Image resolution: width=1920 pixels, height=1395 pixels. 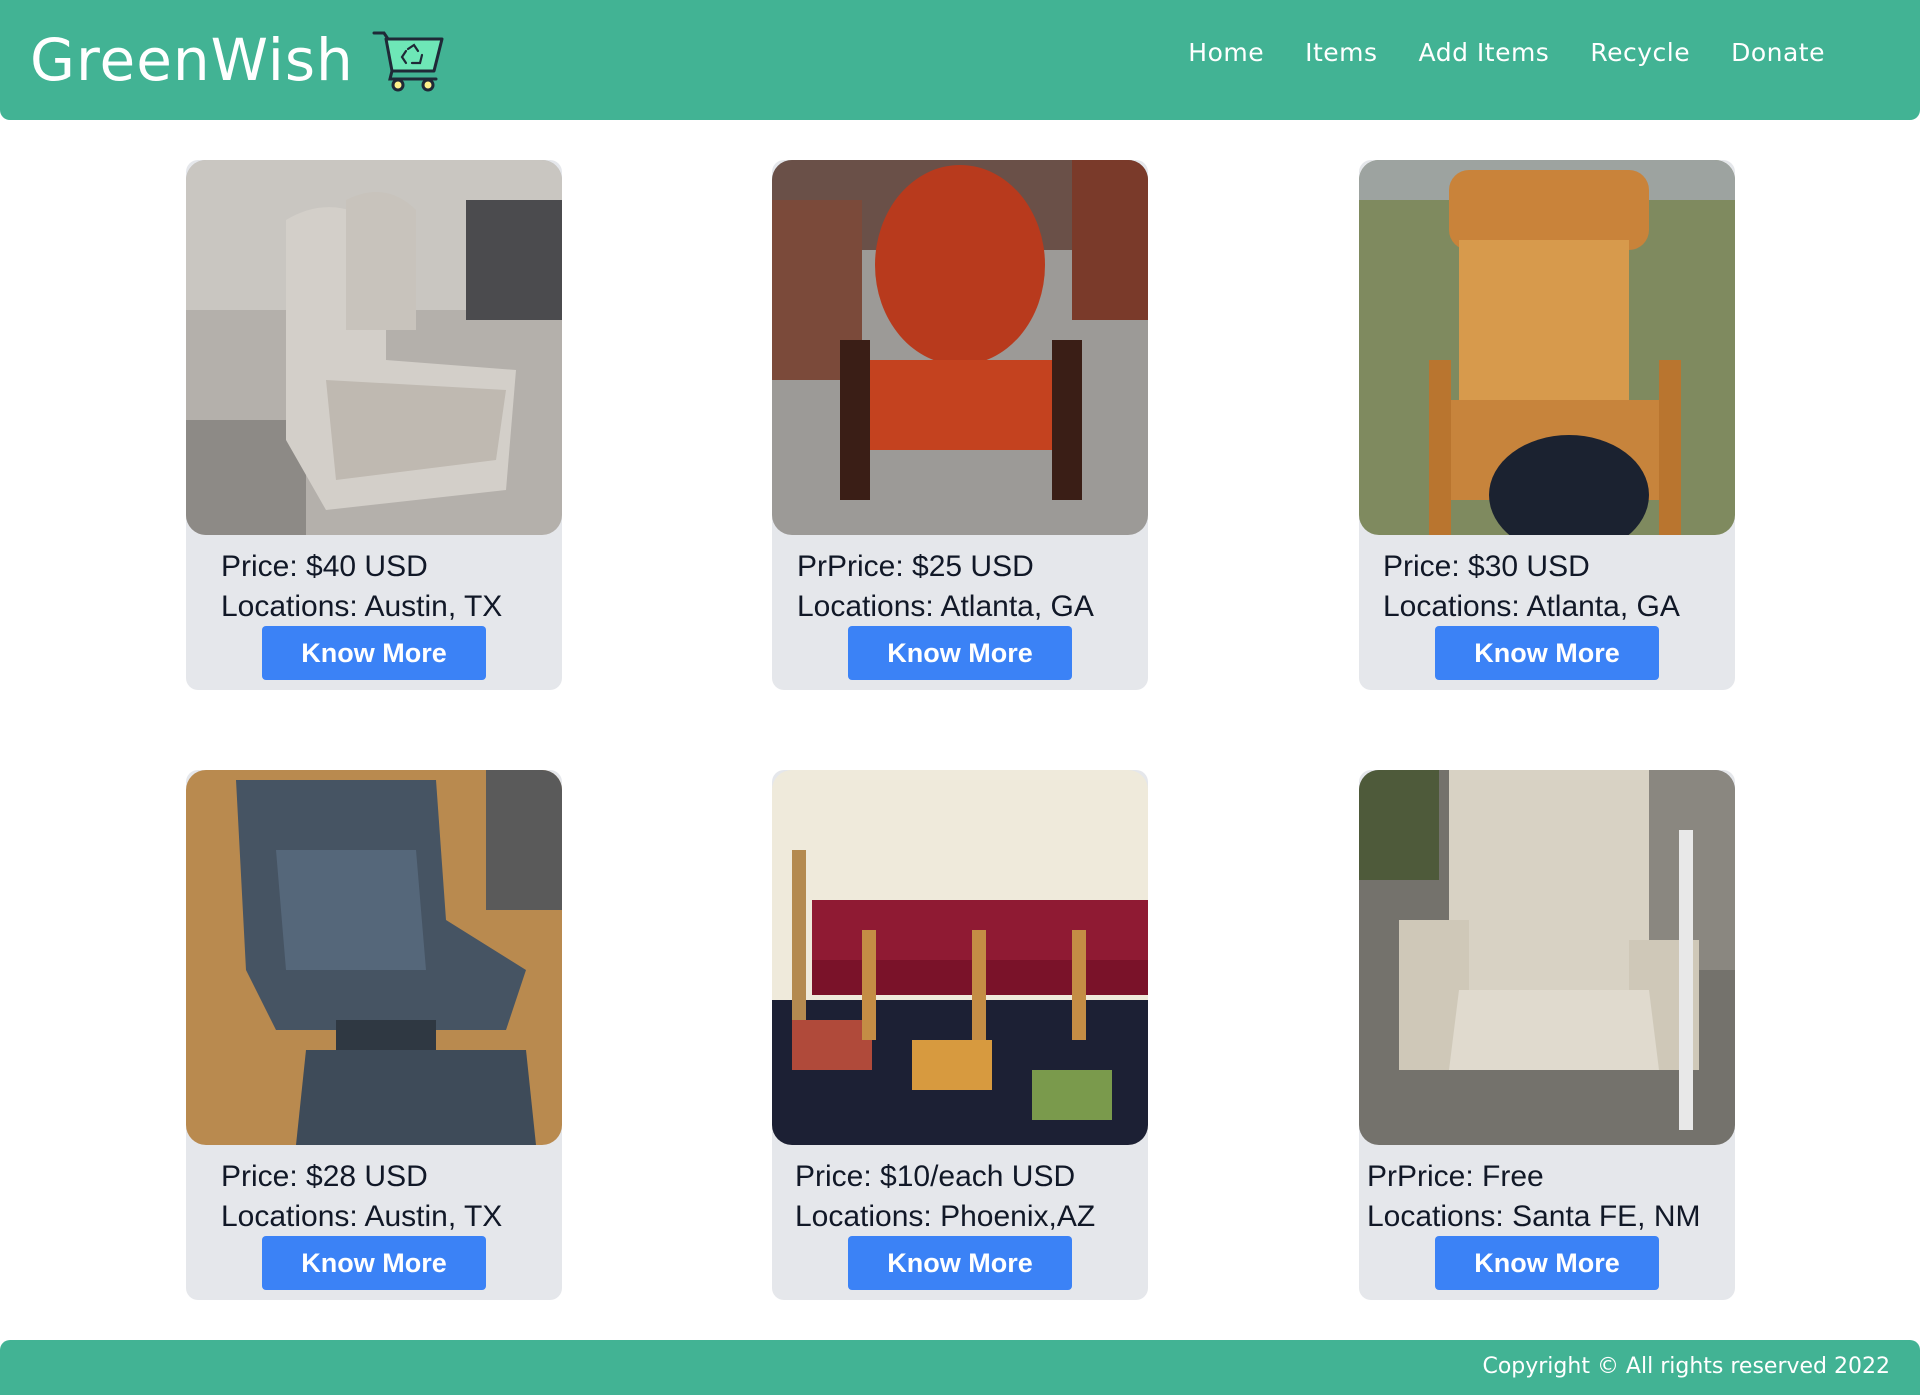 What do you see at coordinates (1686, 1366) in the screenshot?
I see `copyright-text: Copyright © All rights reserved 2022` at bounding box center [1686, 1366].